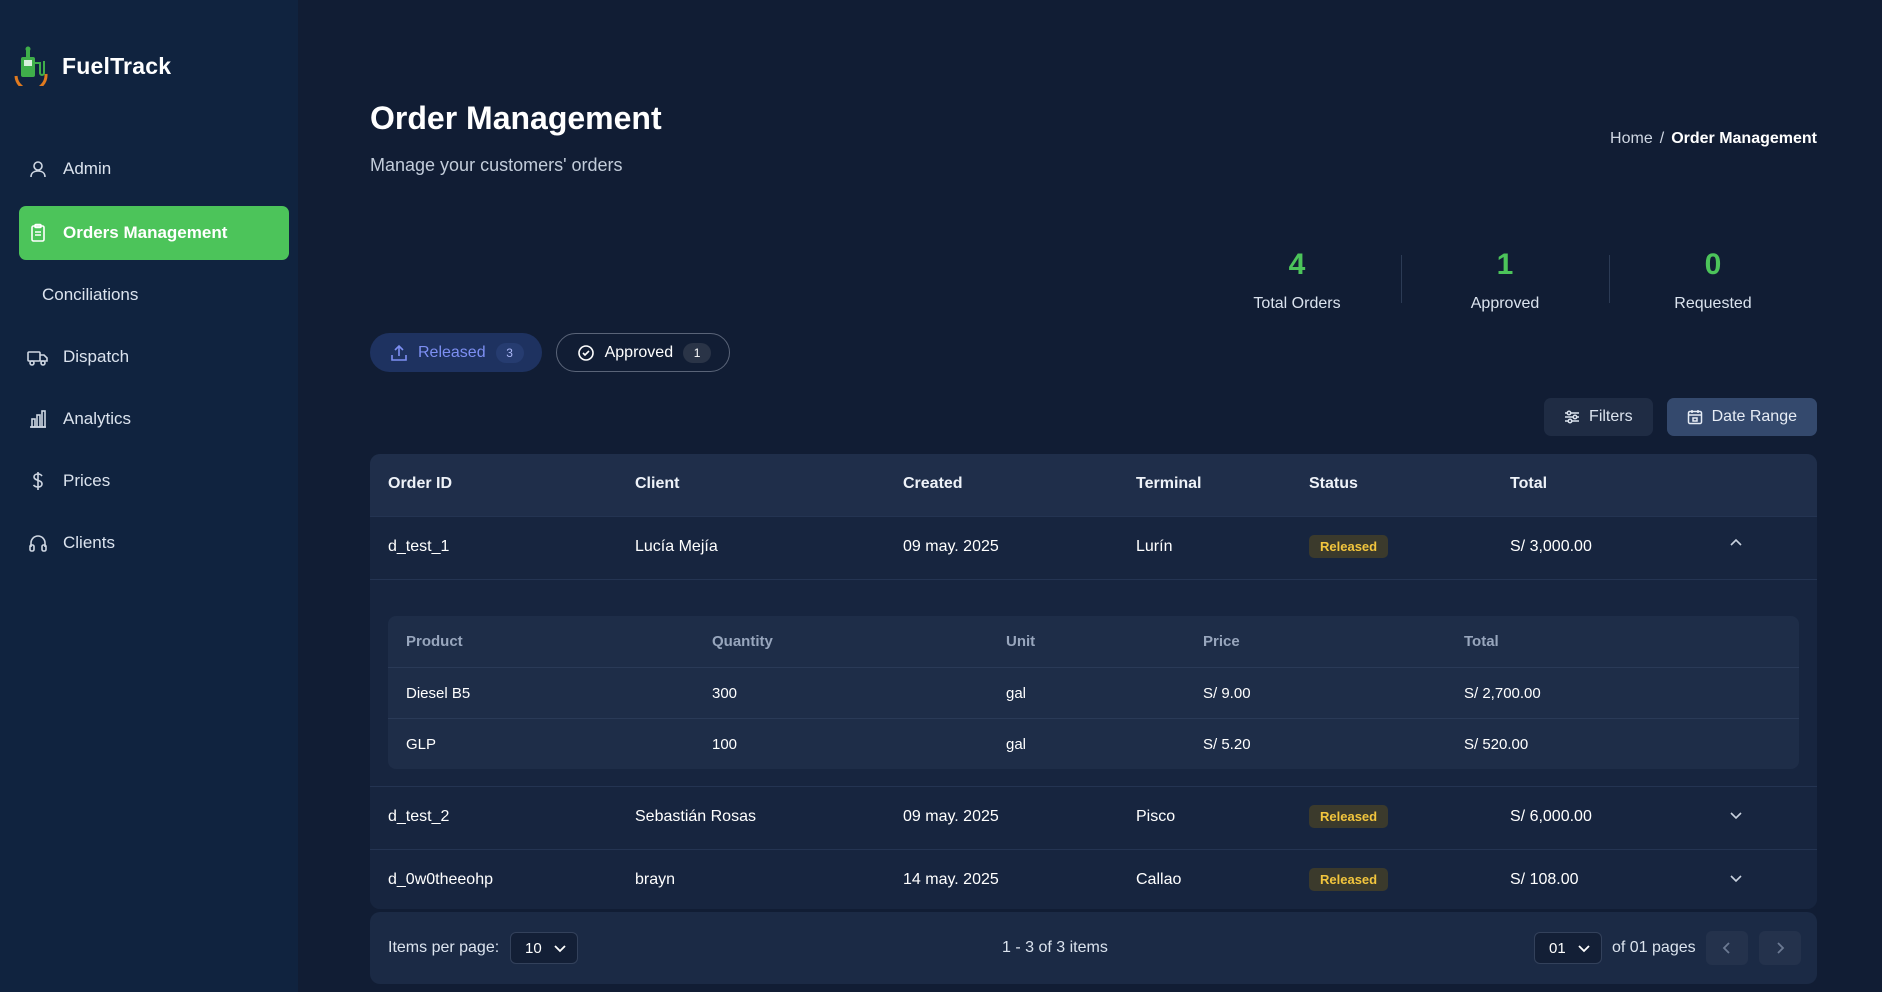 The image size is (1882, 992). Describe the element at coordinates (550, 352) in the screenshot. I see `status-filter-chips: Released 3 Approved 1` at that location.